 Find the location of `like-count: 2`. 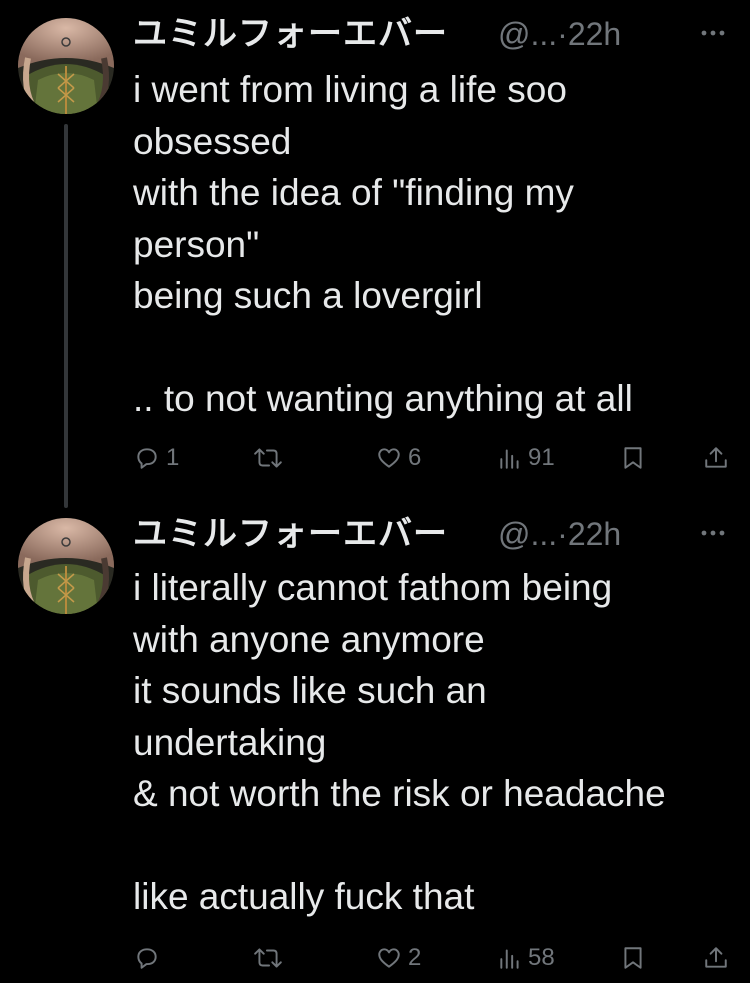

like-count: 2 is located at coordinates (415, 957).